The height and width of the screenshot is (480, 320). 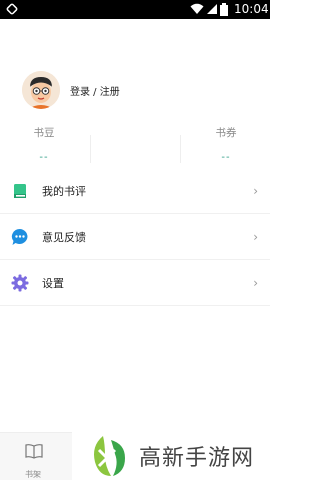 I want to click on chat-bubble-icon, so click(x=20, y=237).